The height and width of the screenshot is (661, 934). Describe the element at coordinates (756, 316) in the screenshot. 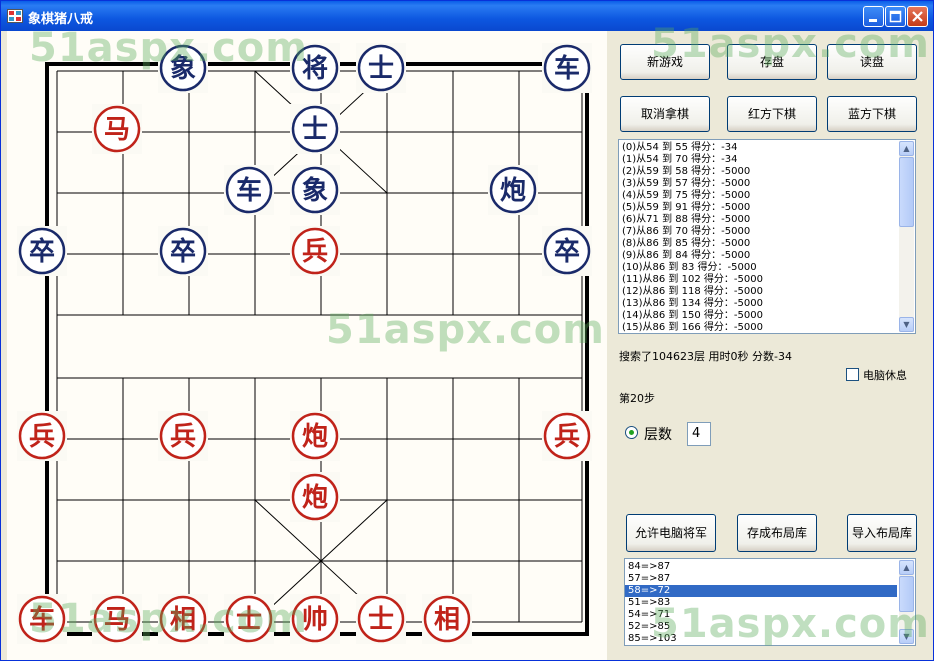

I see `list-item: (14)从86 到 150 得分：-5000` at that location.